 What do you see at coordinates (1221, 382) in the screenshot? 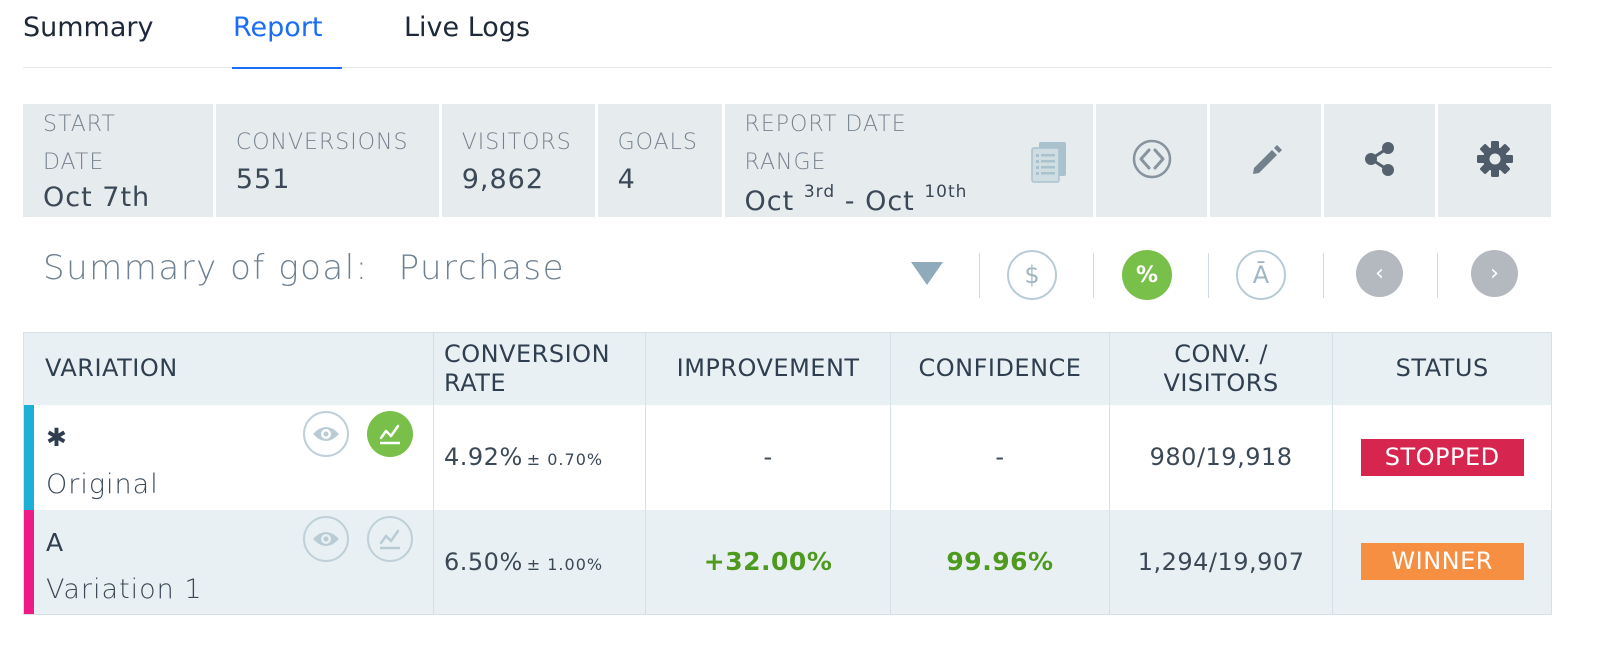
I see `header-line: VISITORS` at bounding box center [1221, 382].